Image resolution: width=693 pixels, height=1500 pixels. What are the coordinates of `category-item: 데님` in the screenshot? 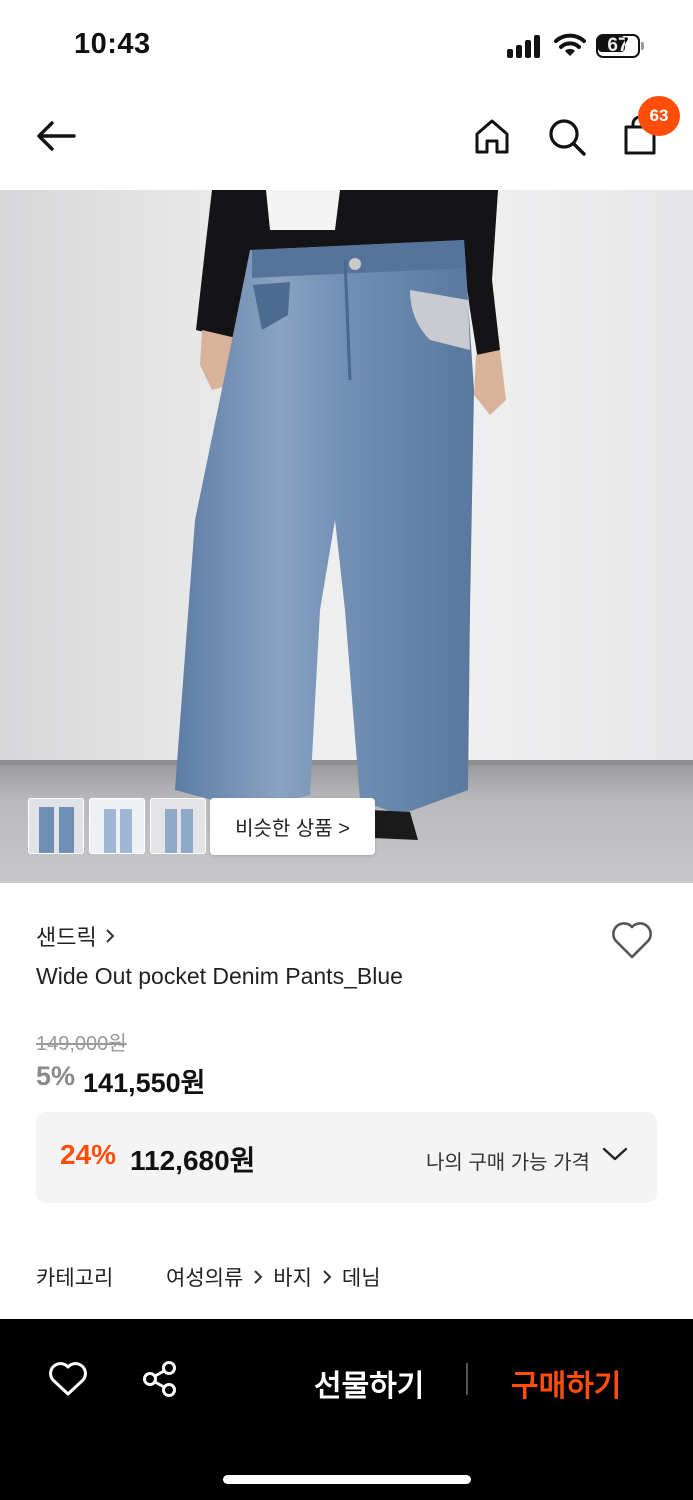 It's located at (361, 1277).